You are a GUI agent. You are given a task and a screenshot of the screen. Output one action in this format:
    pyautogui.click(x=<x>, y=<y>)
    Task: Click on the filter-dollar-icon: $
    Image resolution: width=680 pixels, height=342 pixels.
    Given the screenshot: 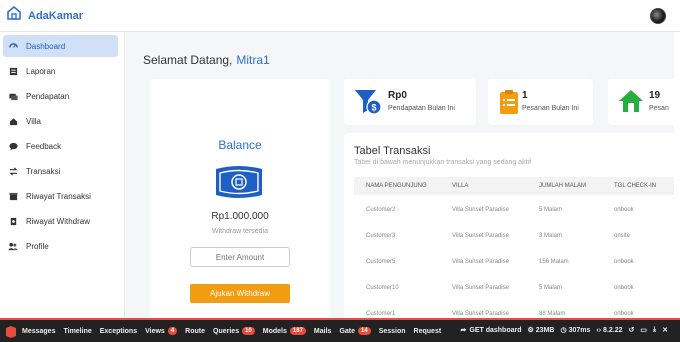 What is the action you would take?
    pyautogui.click(x=368, y=104)
    